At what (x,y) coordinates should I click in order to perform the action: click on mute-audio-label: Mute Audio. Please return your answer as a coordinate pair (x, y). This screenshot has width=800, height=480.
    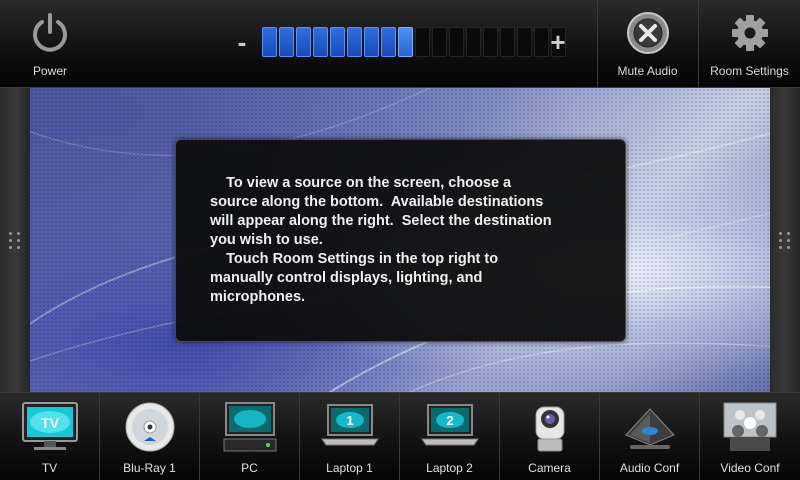
    Looking at the image, I should click on (647, 71).